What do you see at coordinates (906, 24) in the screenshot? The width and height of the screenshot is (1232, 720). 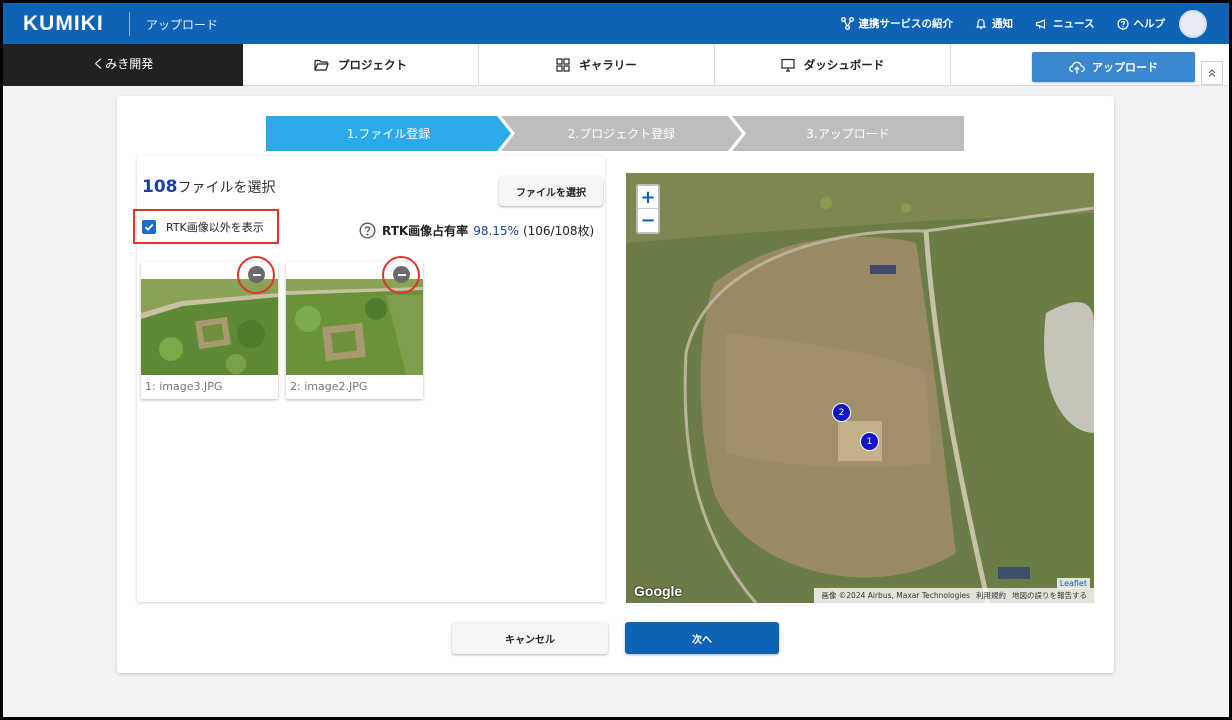 I see `services-label: 連携サービスの紹介` at bounding box center [906, 24].